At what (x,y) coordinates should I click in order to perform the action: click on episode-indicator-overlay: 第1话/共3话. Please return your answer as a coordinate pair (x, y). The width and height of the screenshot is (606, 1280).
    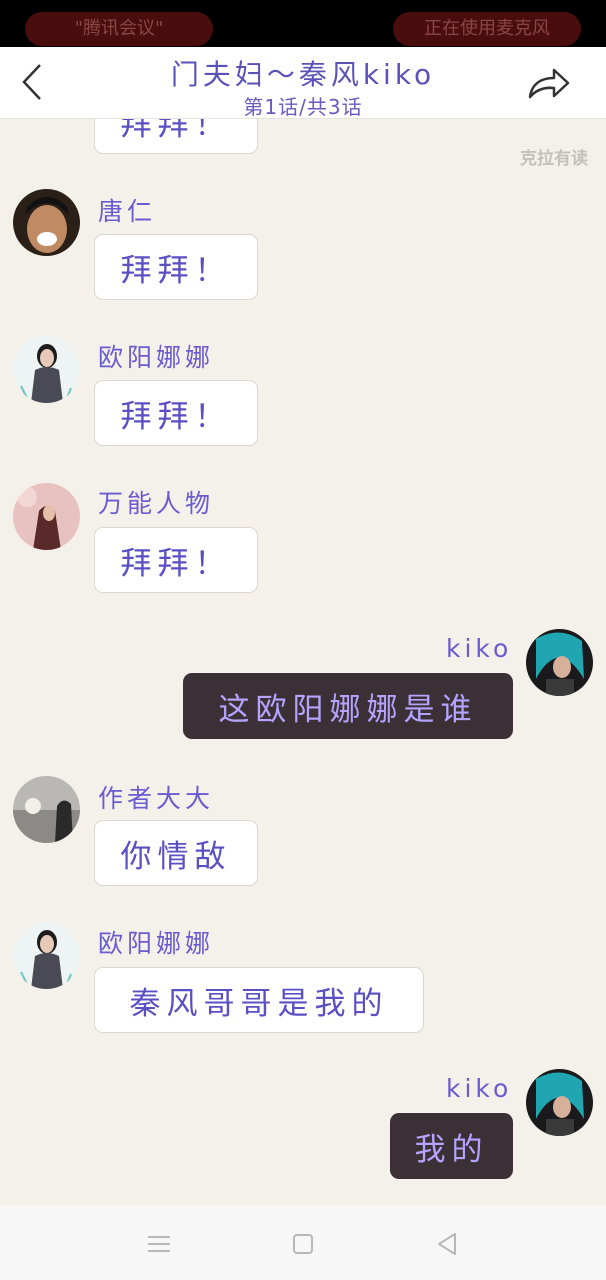
    Looking at the image, I should click on (303, 107).